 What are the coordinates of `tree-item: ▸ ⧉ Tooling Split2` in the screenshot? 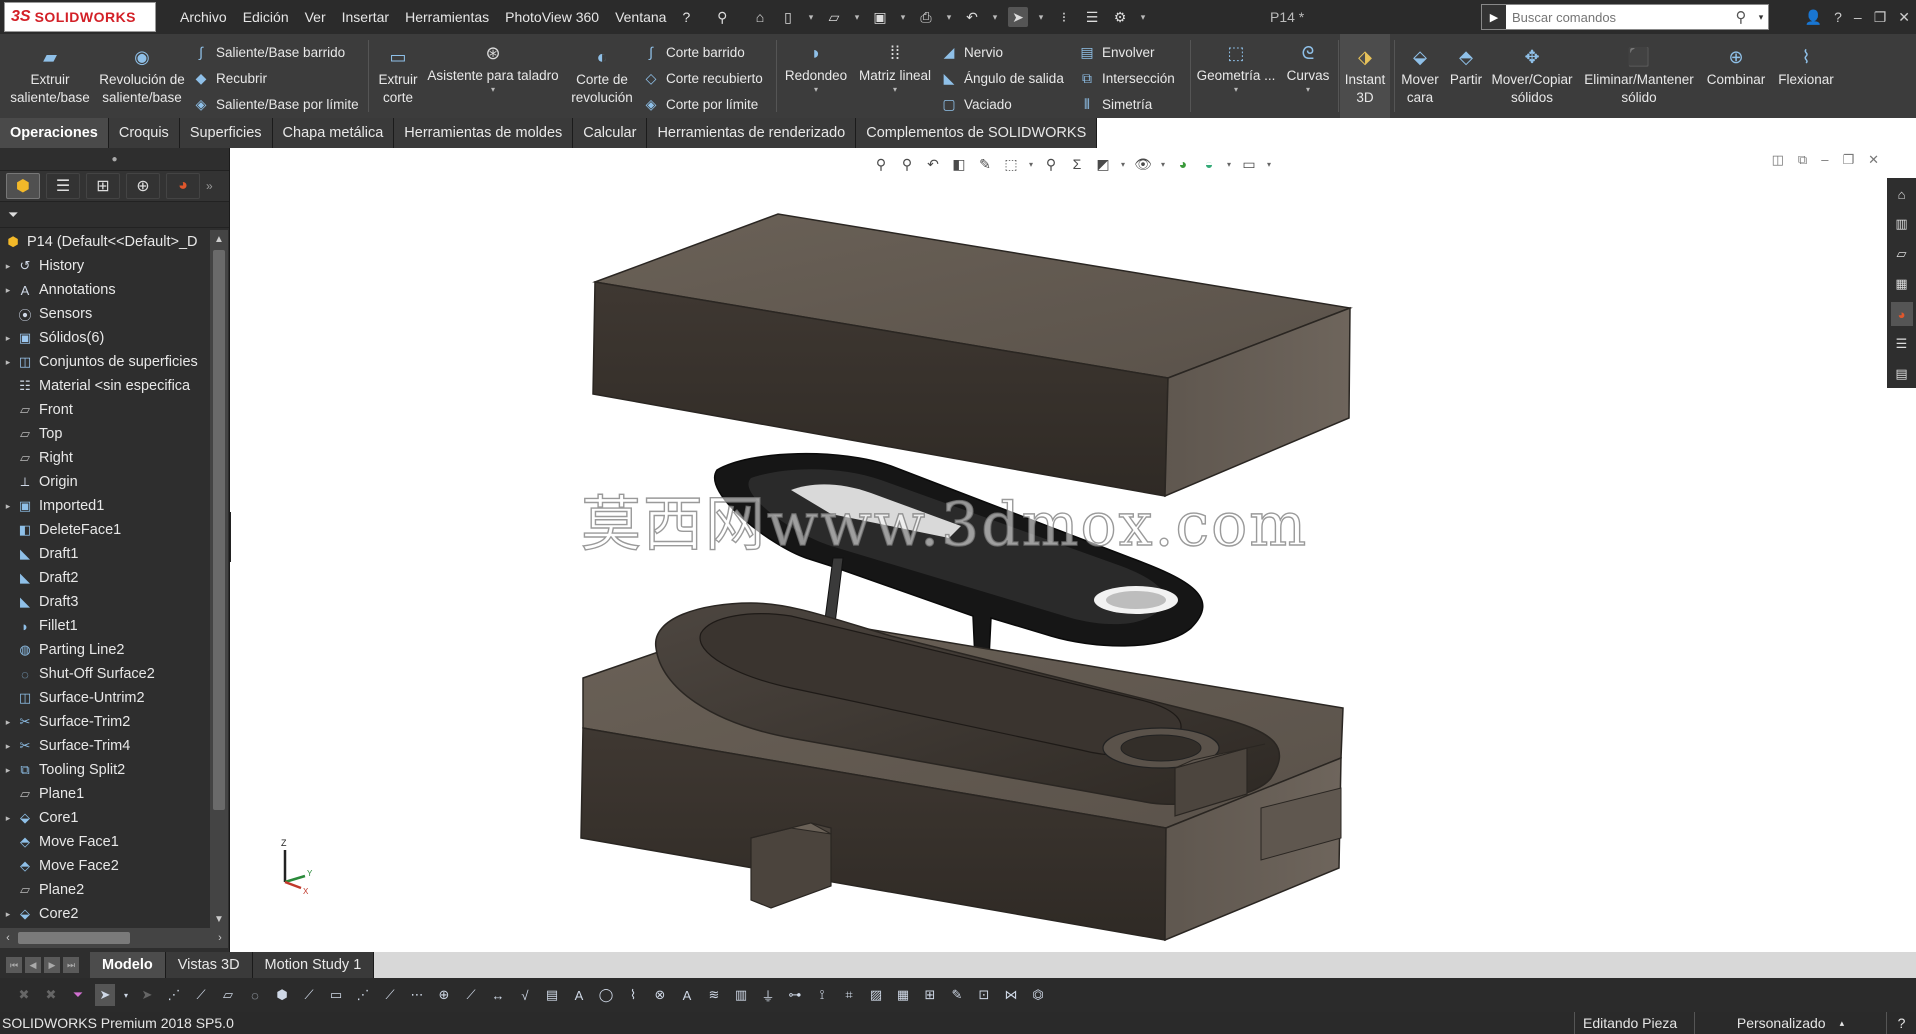 It's located at (105, 770).